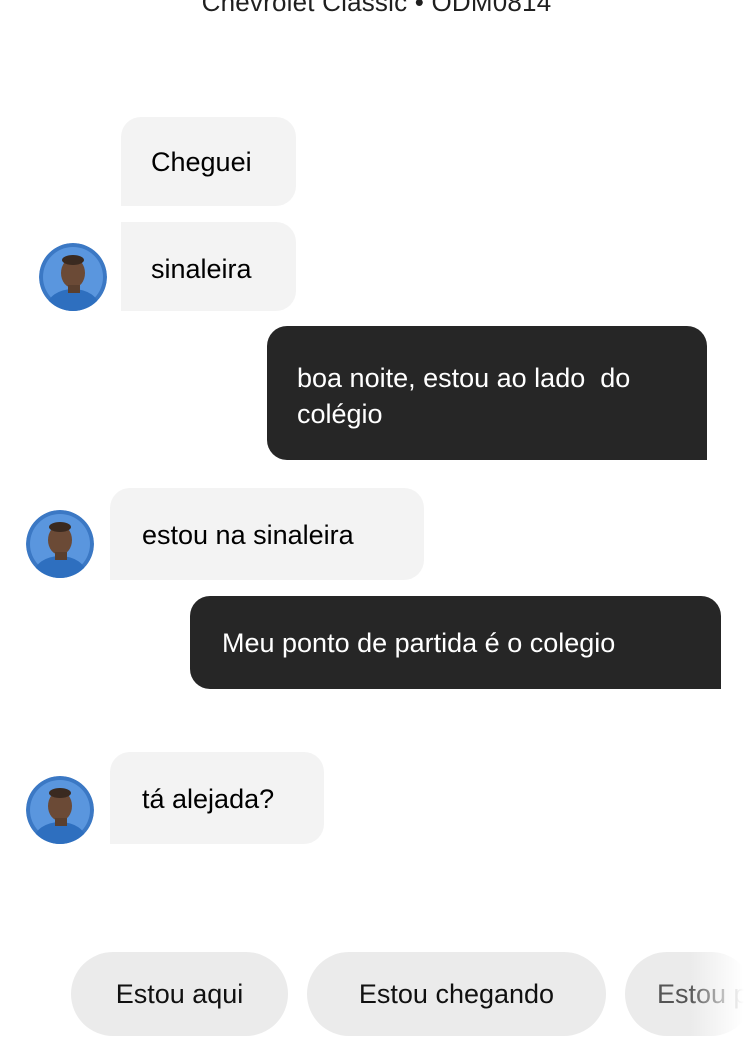 This screenshot has width=753, height=1045. I want to click on quick-reply-estou-chegando-button: Estou chegando, so click(456, 994).